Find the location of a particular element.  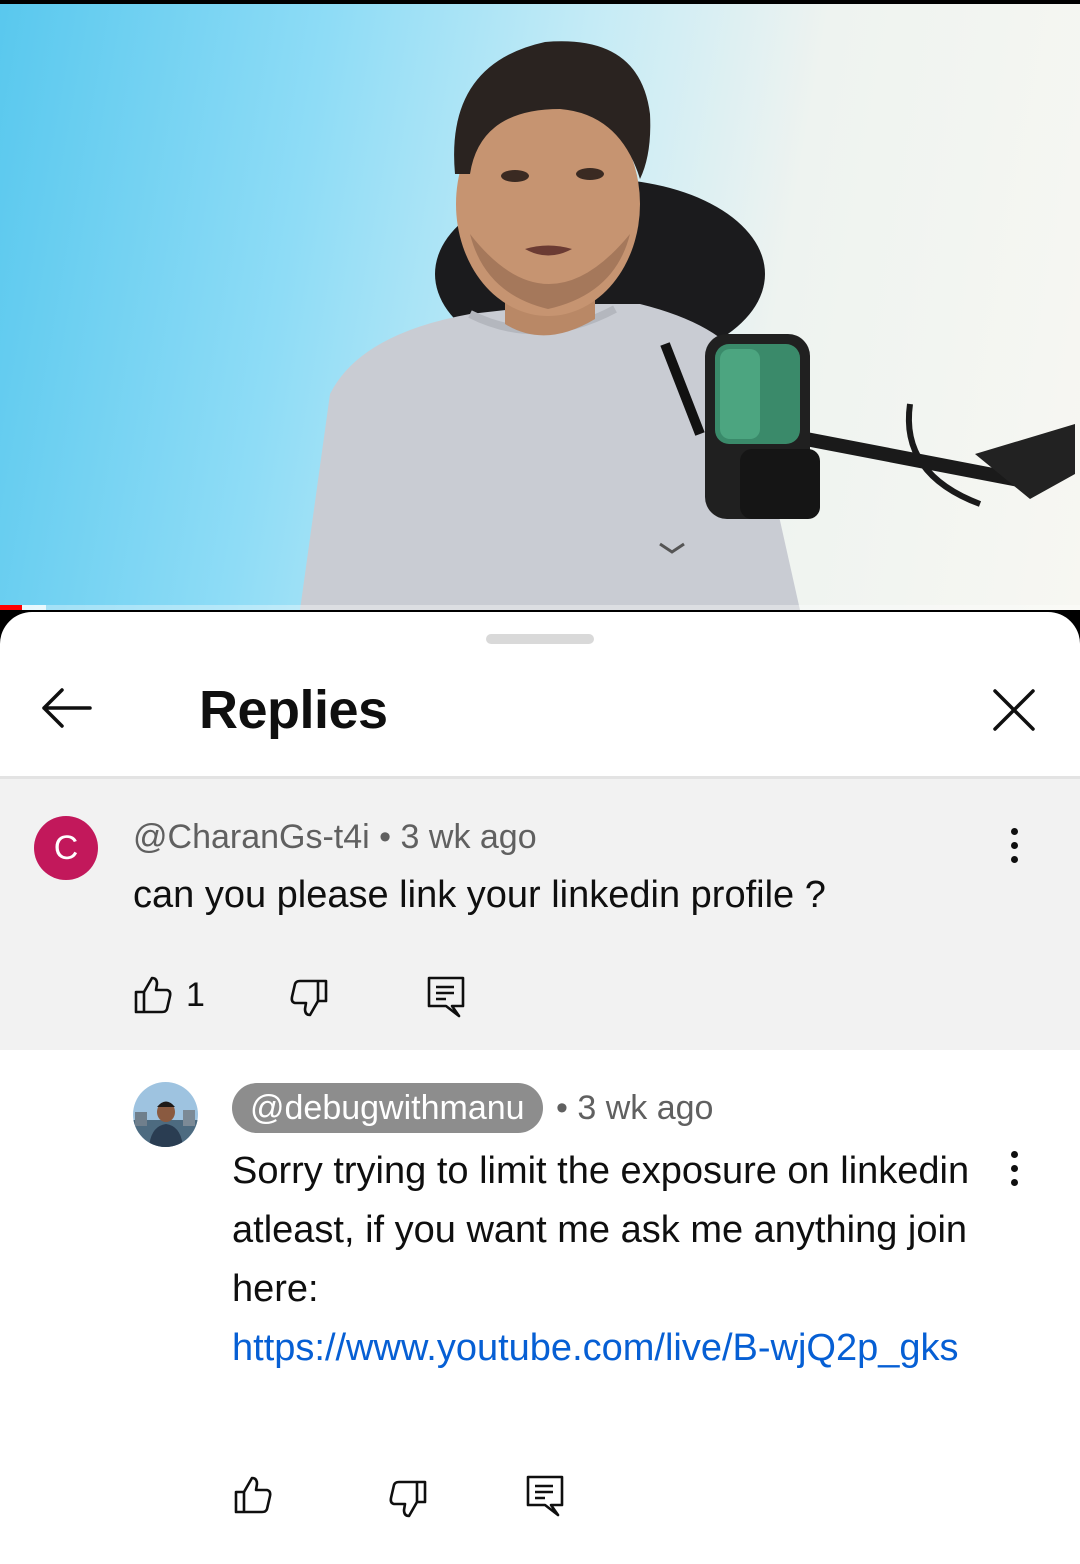

sheet-title: Replies is located at coordinates (293, 710).